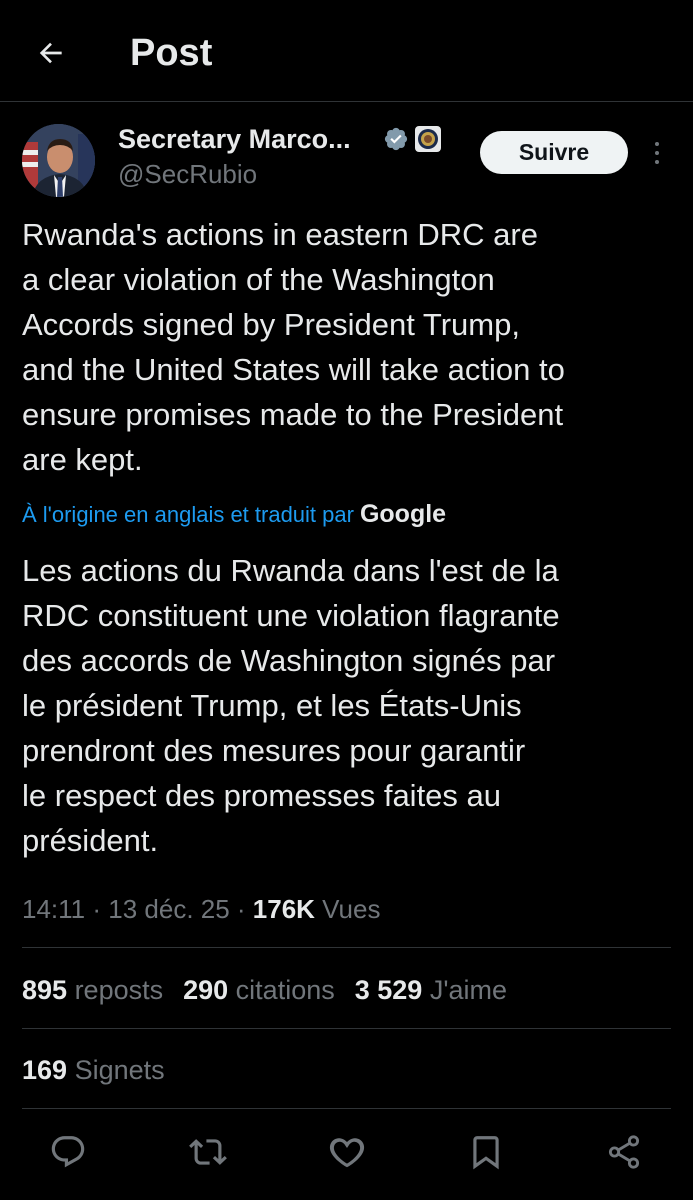 The width and height of the screenshot is (693, 1200). What do you see at coordinates (82, 459) in the screenshot?
I see `post-line: are kept.` at bounding box center [82, 459].